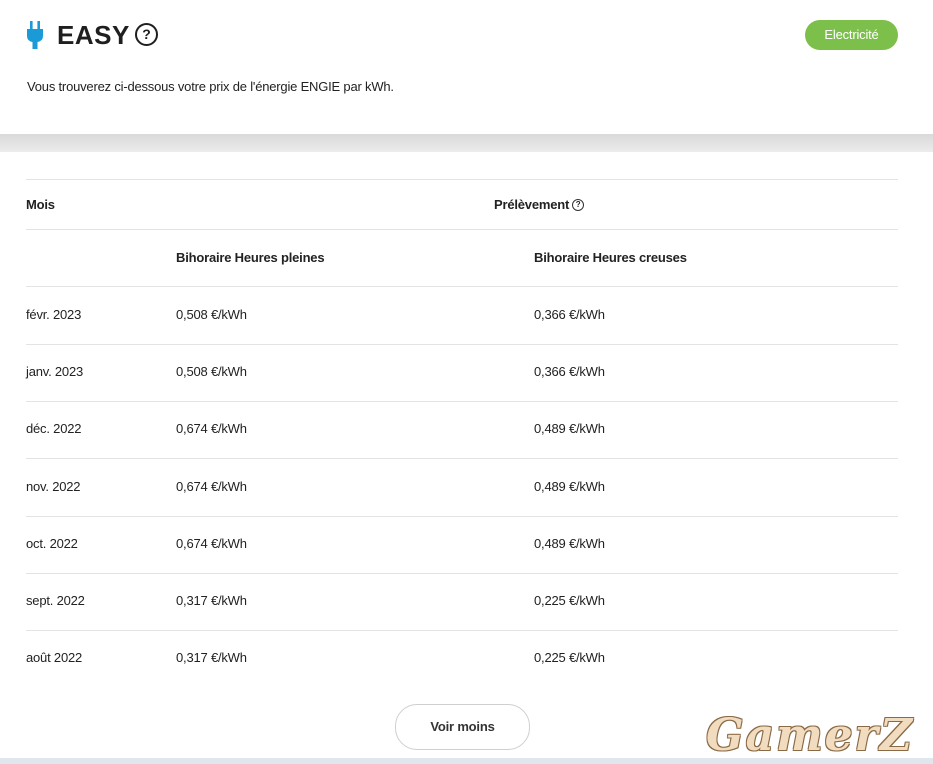  What do you see at coordinates (462, 658) in the screenshot?
I see `table-row: août 2022 0,317 €/kWh 0,225 €/kWh` at bounding box center [462, 658].